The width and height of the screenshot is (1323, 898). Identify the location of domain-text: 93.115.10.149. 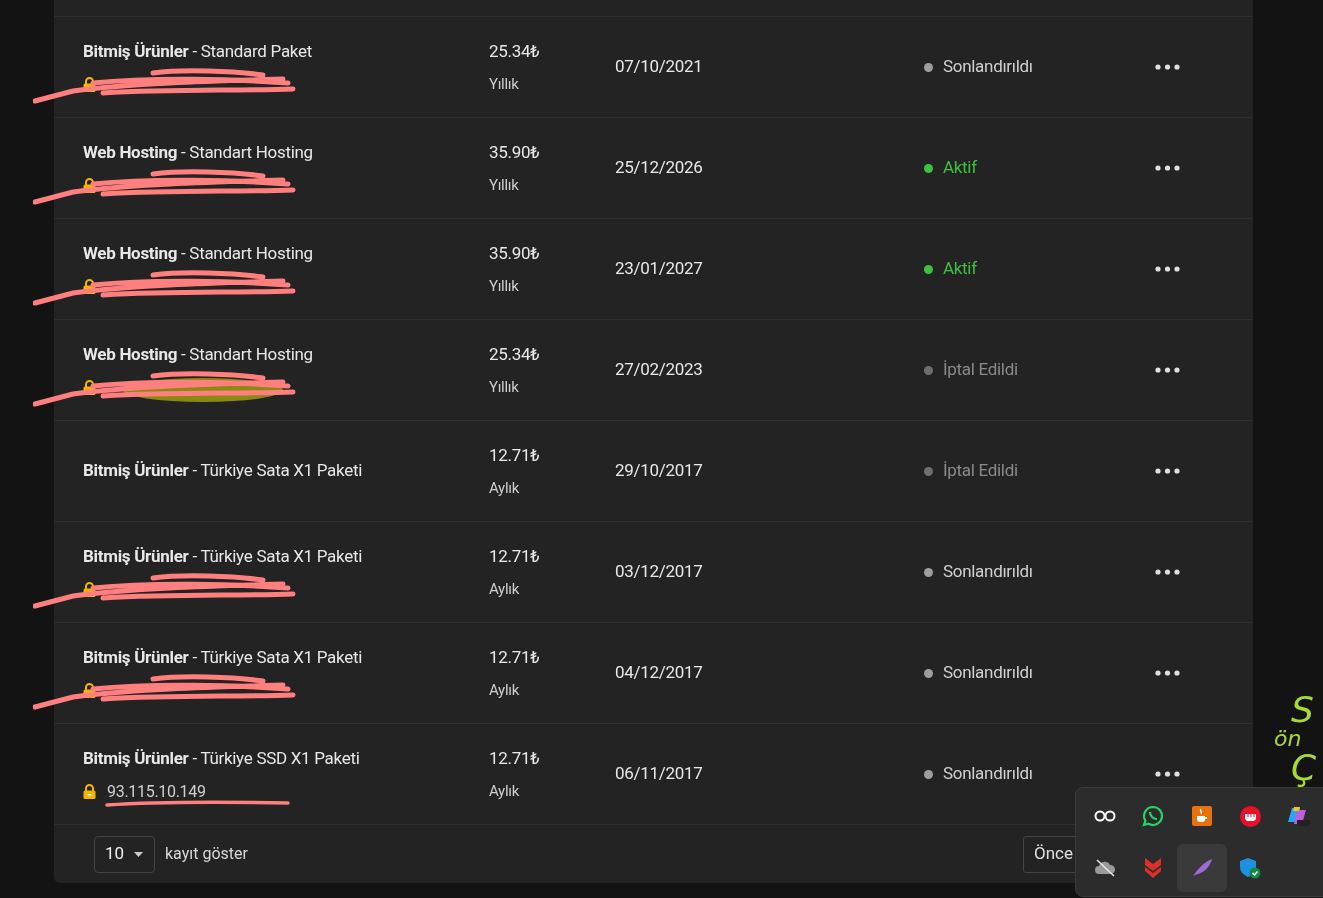
(156, 791).